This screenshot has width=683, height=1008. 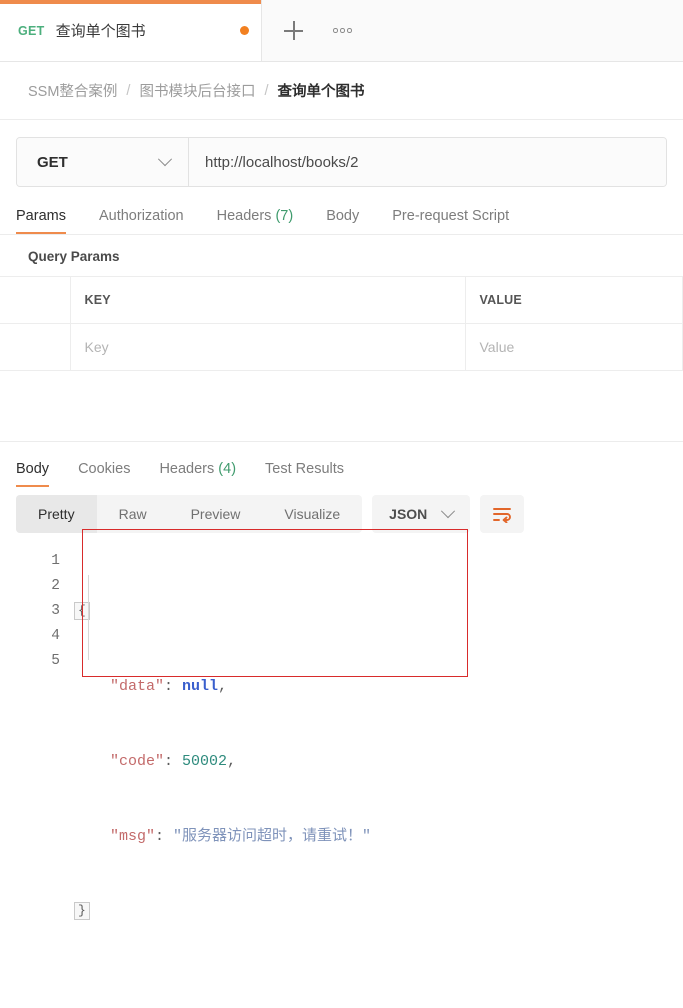 What do you see at coordinates (137, 686) in the screenshot?
I see `json-key: "data"` at bounding box center [137, 686].